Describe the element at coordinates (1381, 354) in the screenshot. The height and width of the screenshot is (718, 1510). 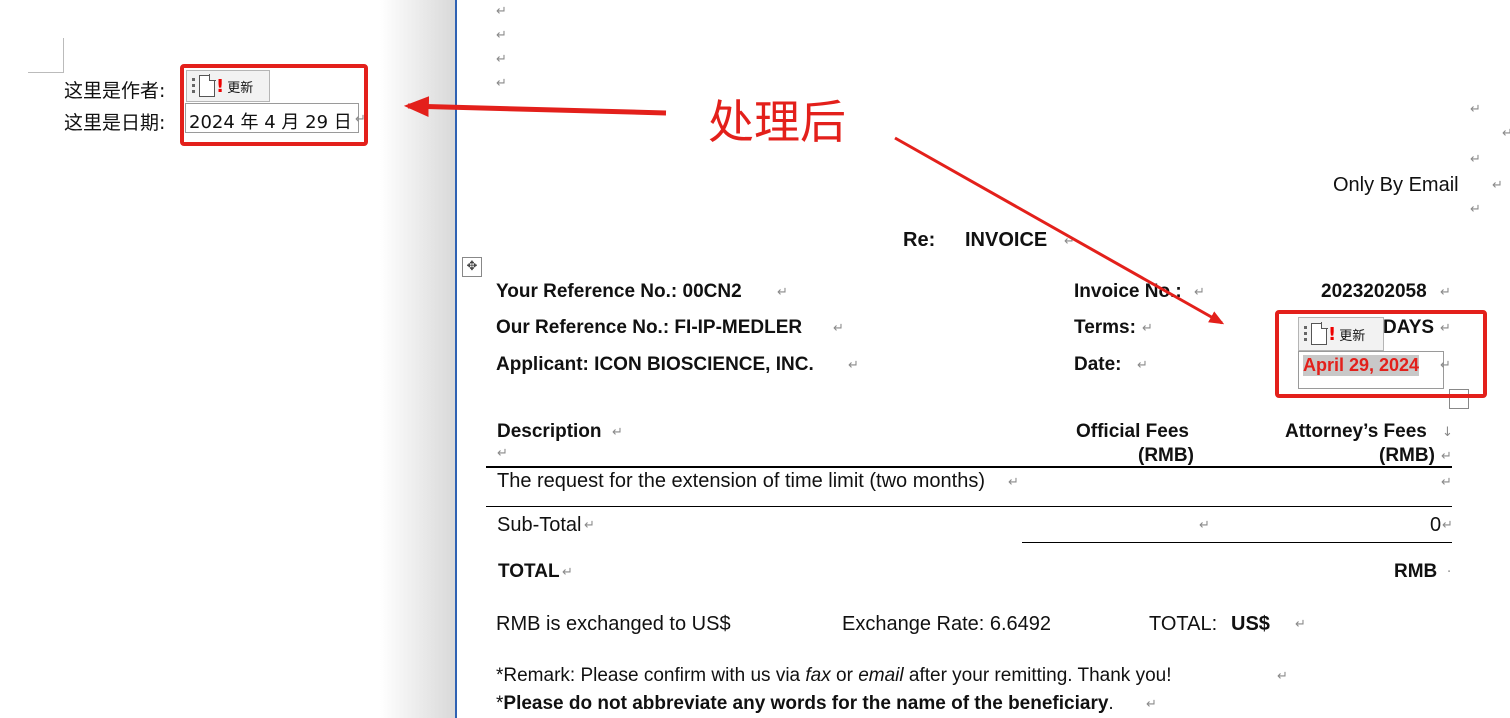
I see `highlight-box-right` at that location.